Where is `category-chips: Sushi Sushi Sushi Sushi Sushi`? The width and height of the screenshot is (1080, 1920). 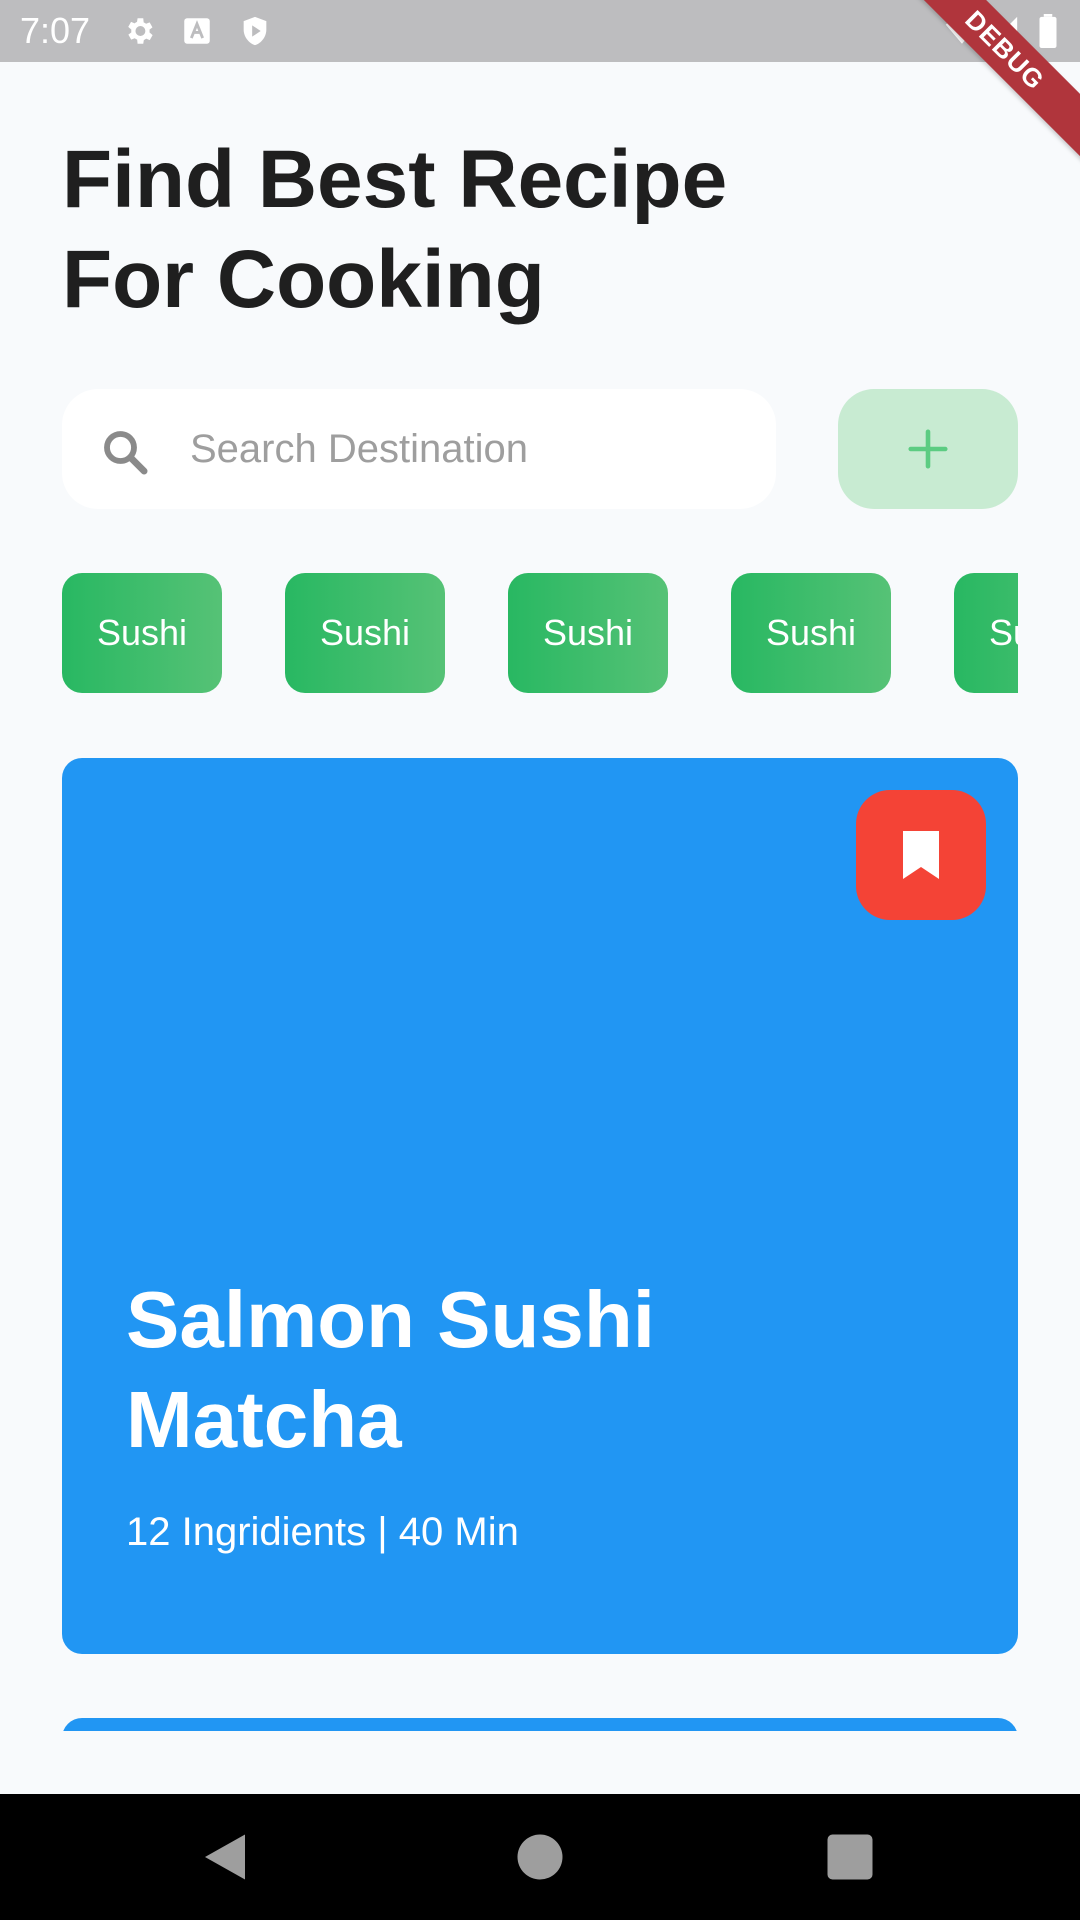 category-chips: Sushi Sushi Sushi Sushi Sushi is located at coordinates (540, 633).